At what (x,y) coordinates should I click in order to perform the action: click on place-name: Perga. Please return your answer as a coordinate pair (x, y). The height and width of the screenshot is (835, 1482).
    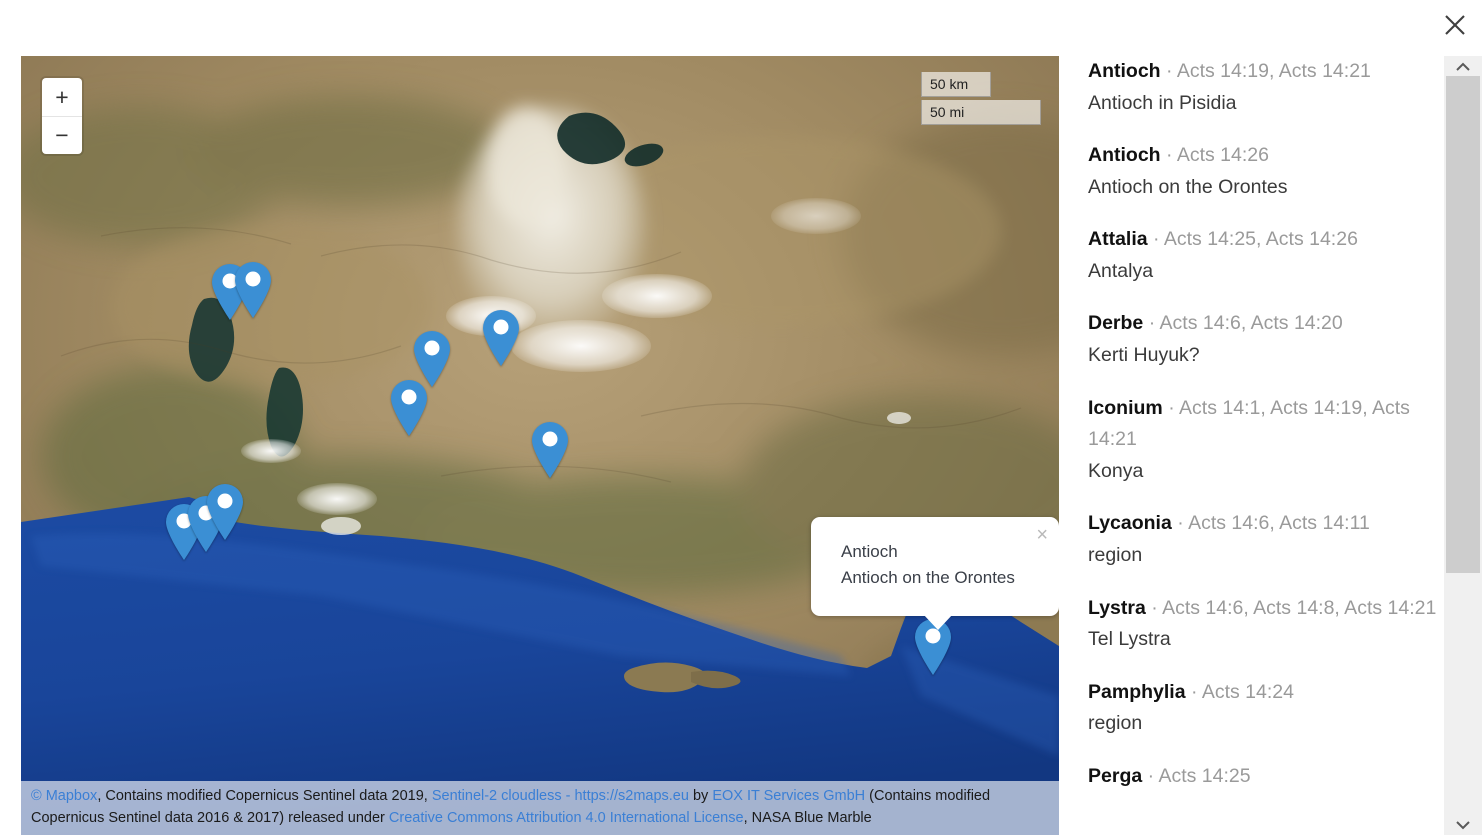
    Looking at the image, I should click on (1115, 775).